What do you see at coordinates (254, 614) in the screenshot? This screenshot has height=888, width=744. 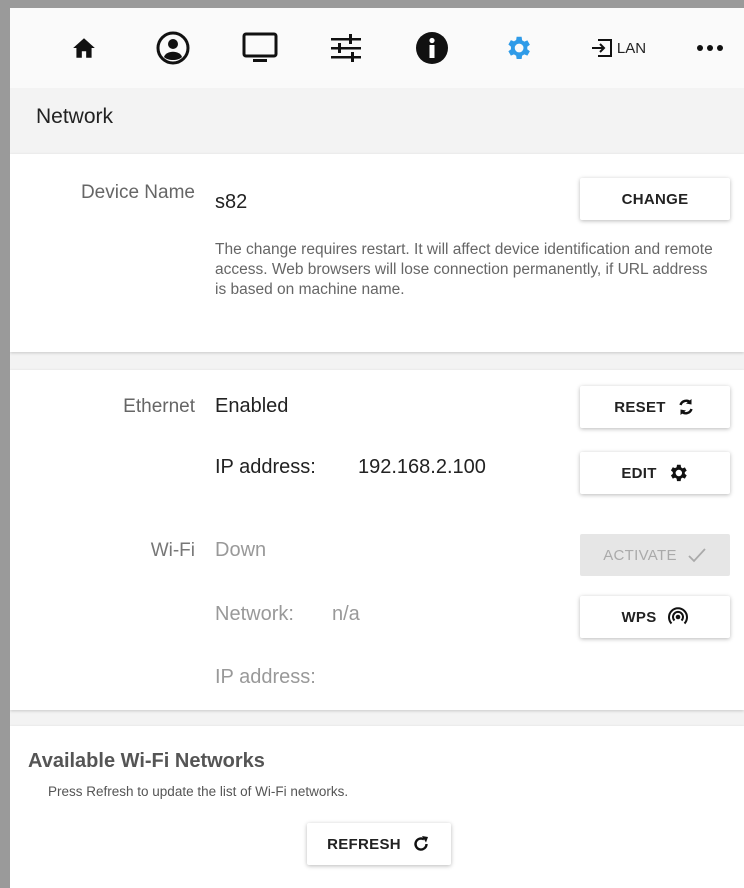 I see `wifi-network-label: Network:` at bounding box center [254, 614].